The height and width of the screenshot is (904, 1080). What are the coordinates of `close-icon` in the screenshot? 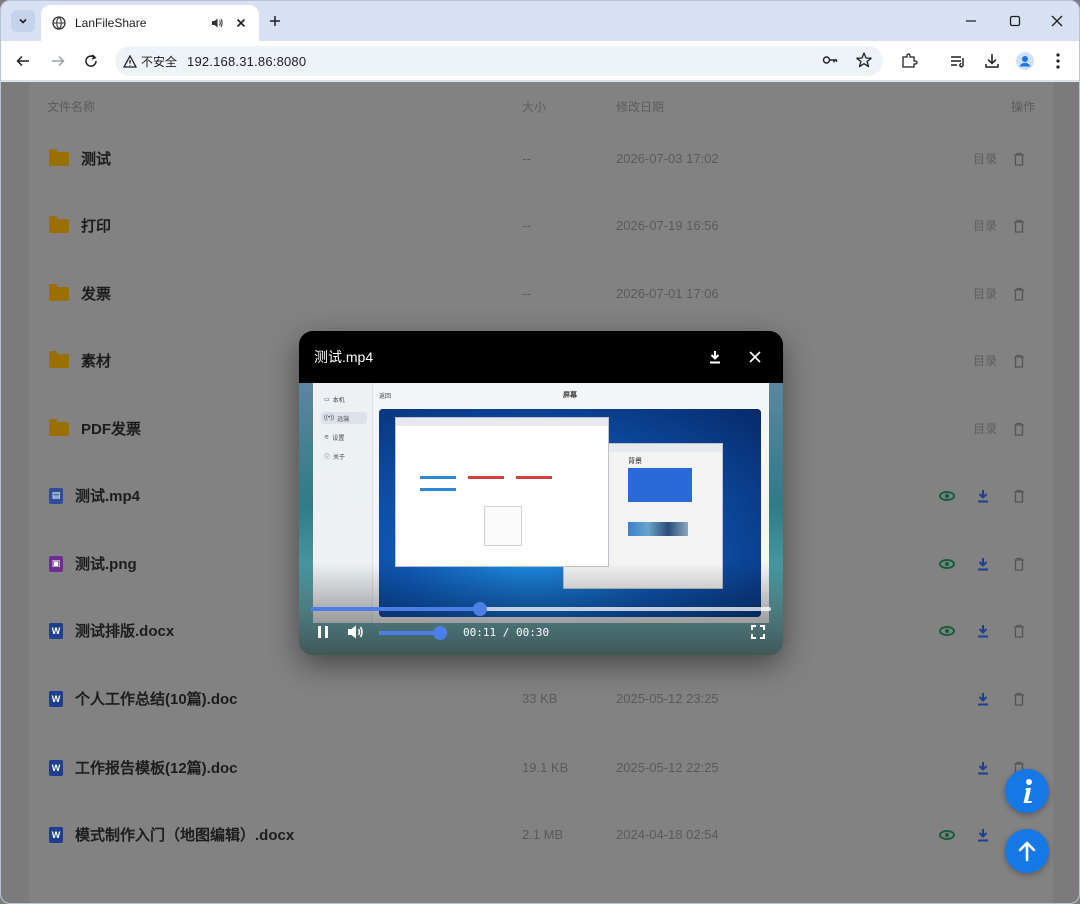 It's located at (755, 357).